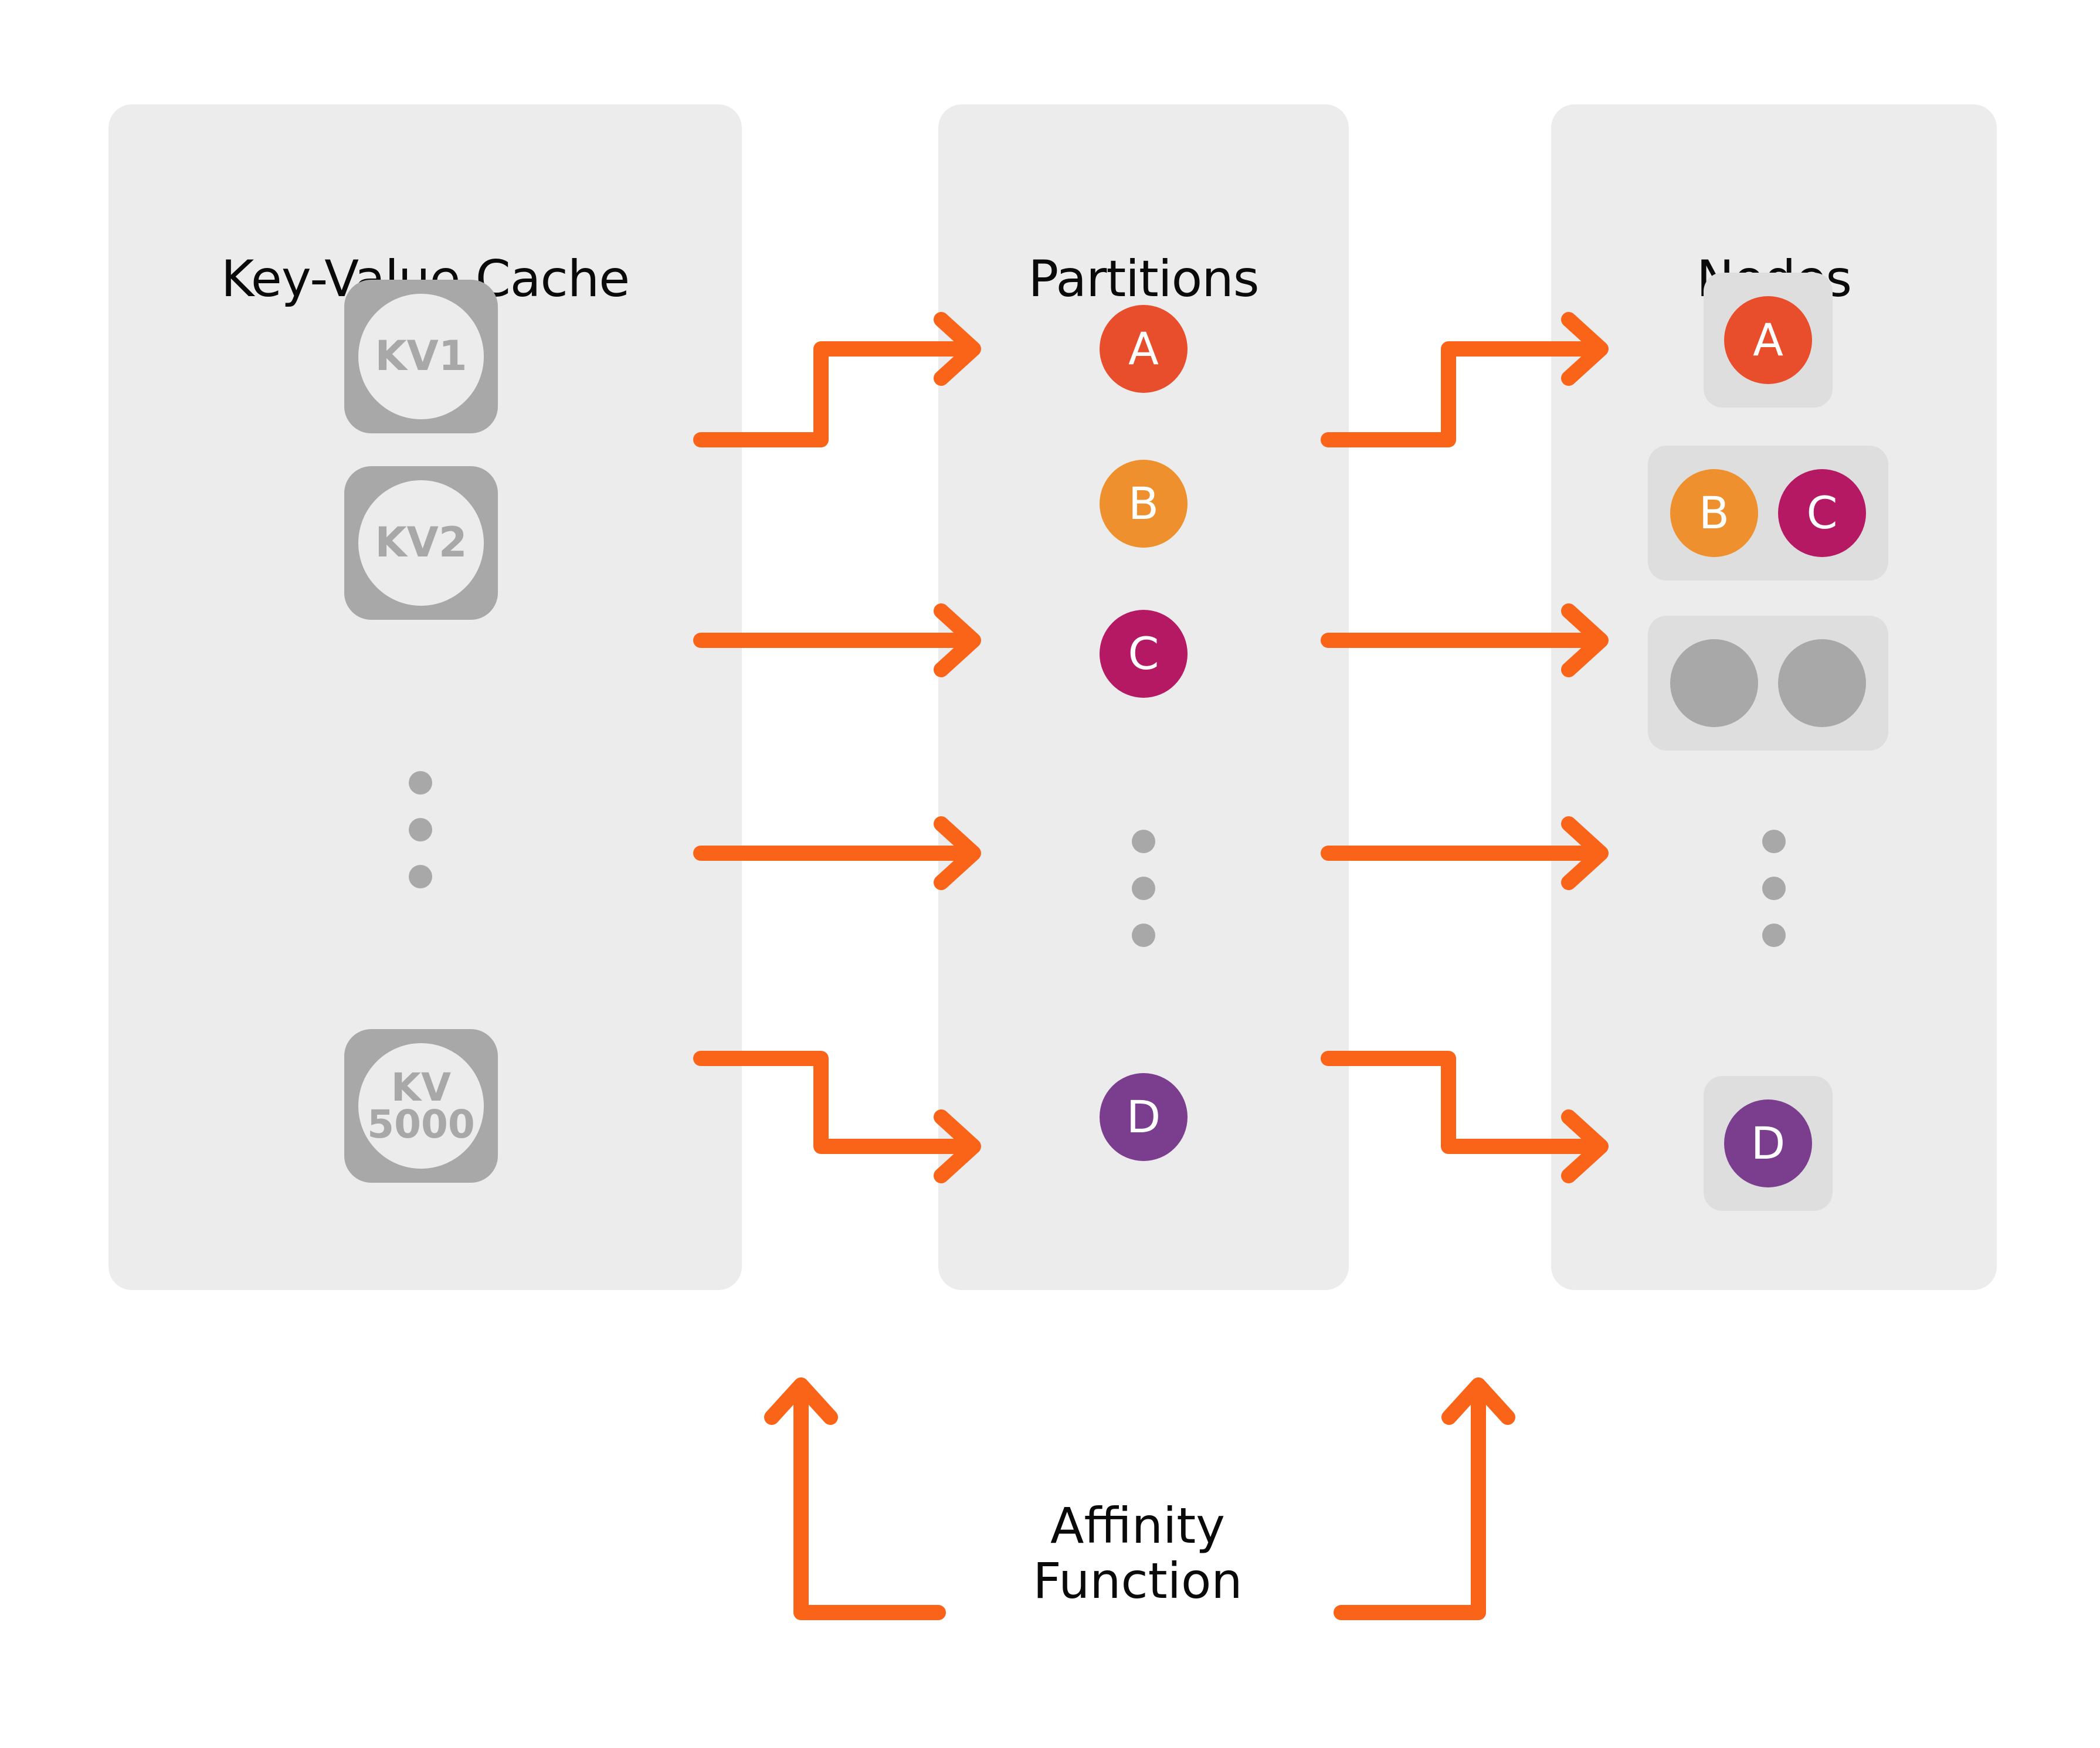  I want to click on kv-disc: KV1, so click(421, 356).